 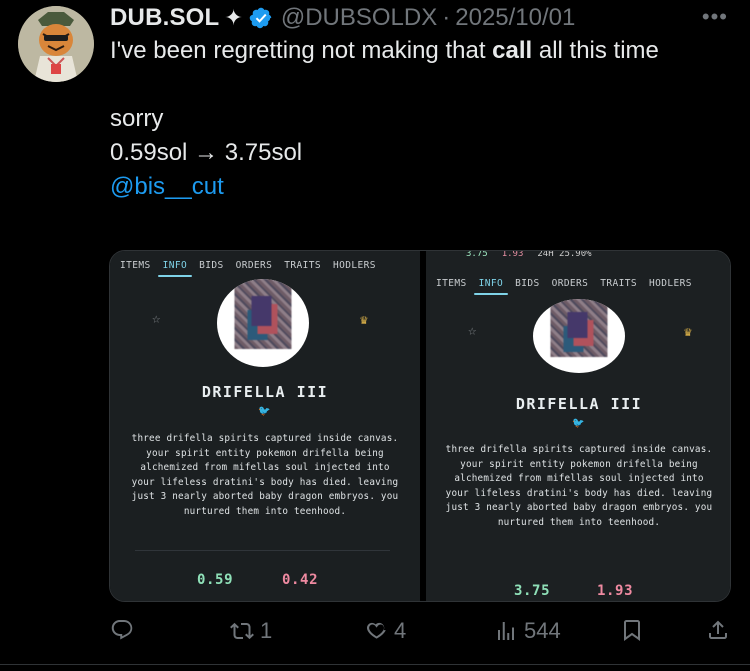 I want to click on views-count: 544, so click(x=542, y=630).